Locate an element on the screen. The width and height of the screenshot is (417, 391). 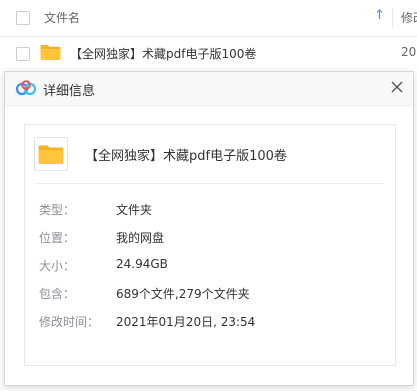
property-value: 文件夹 is located at coordinates (134, 210).